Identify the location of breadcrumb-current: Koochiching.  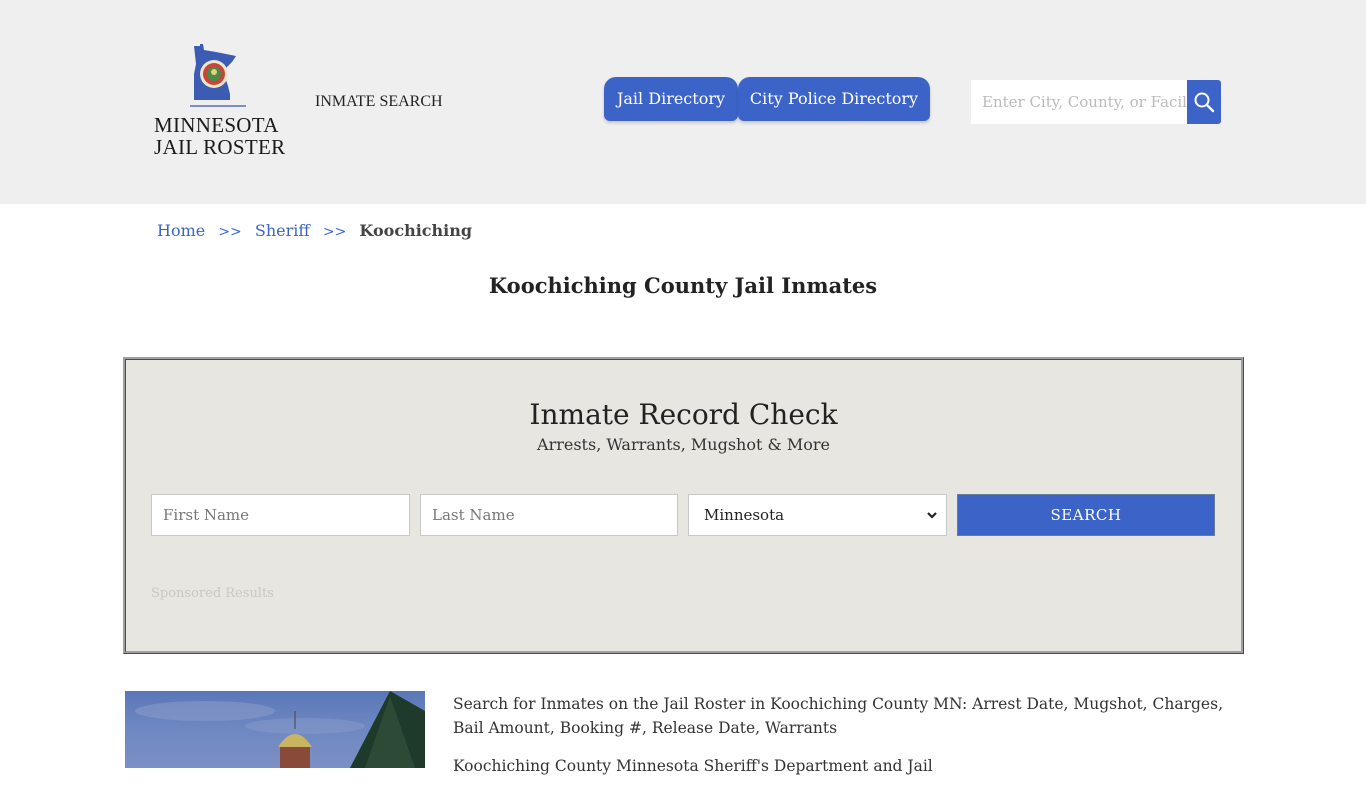
(416, 230).